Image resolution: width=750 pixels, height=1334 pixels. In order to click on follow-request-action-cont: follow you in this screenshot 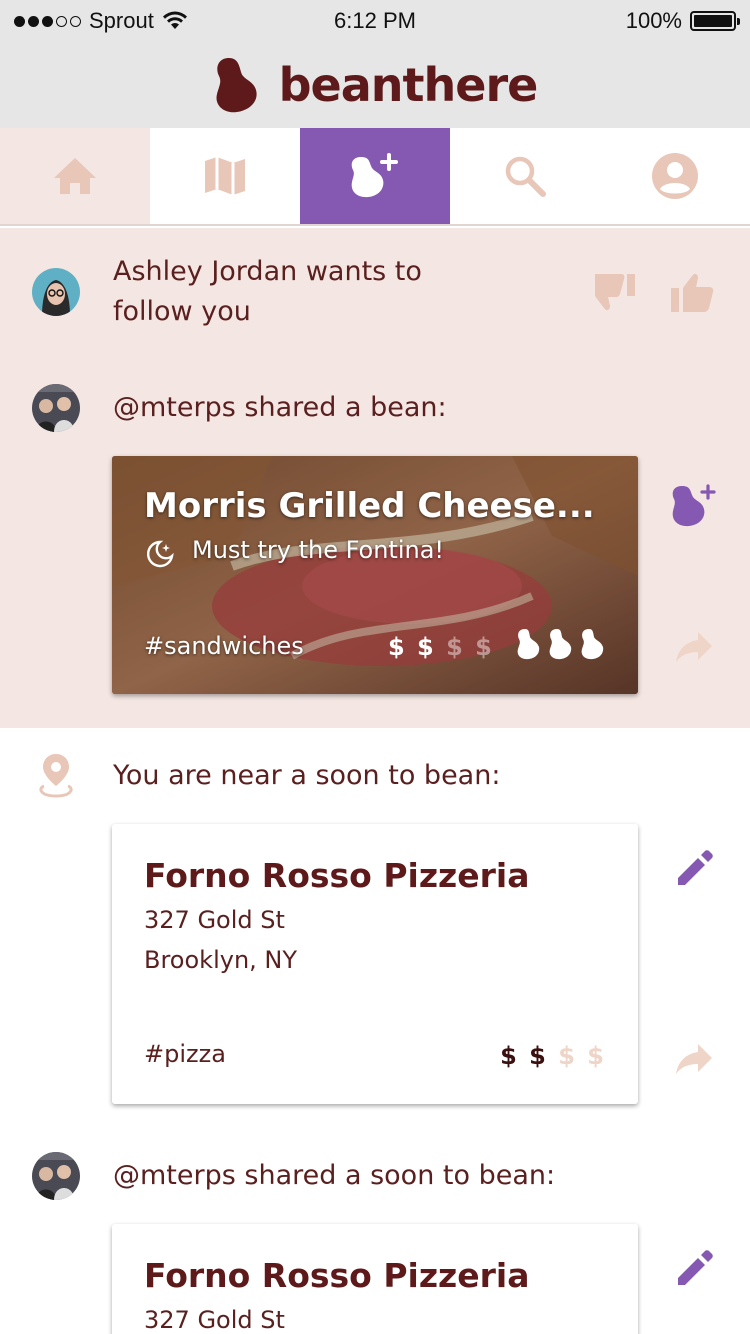, I will do `click(182, 311)`.